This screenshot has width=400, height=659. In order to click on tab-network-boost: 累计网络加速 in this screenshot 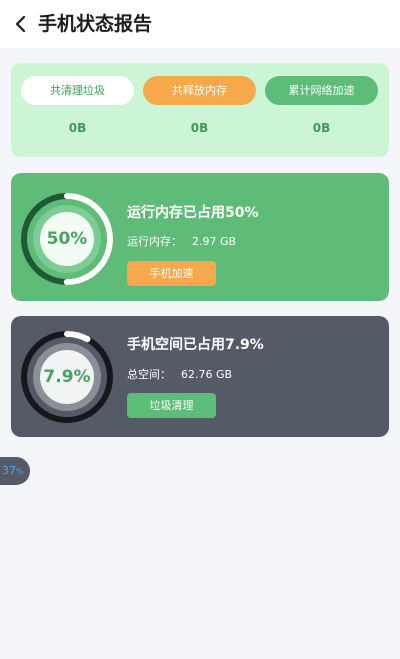, I will do `click(321, 90)`.